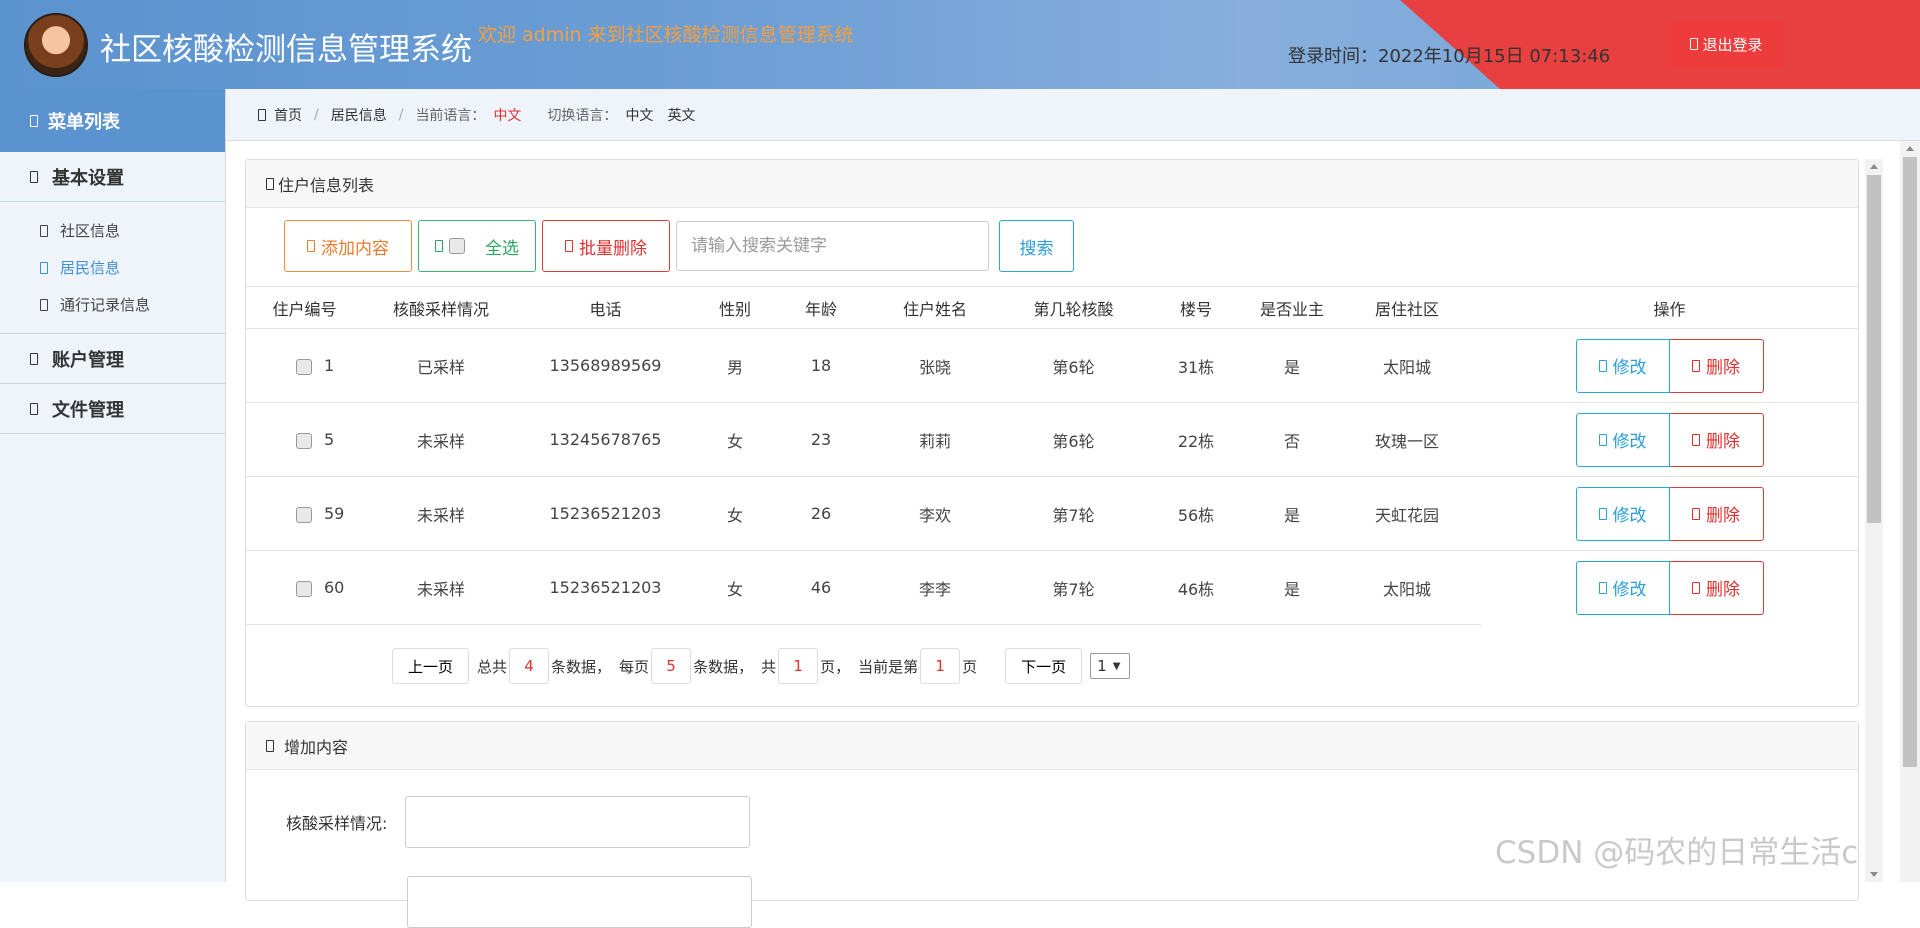 This screenshot has width=1920, height=928. I want to click on inner-scrollbar, so click(1874, 520).